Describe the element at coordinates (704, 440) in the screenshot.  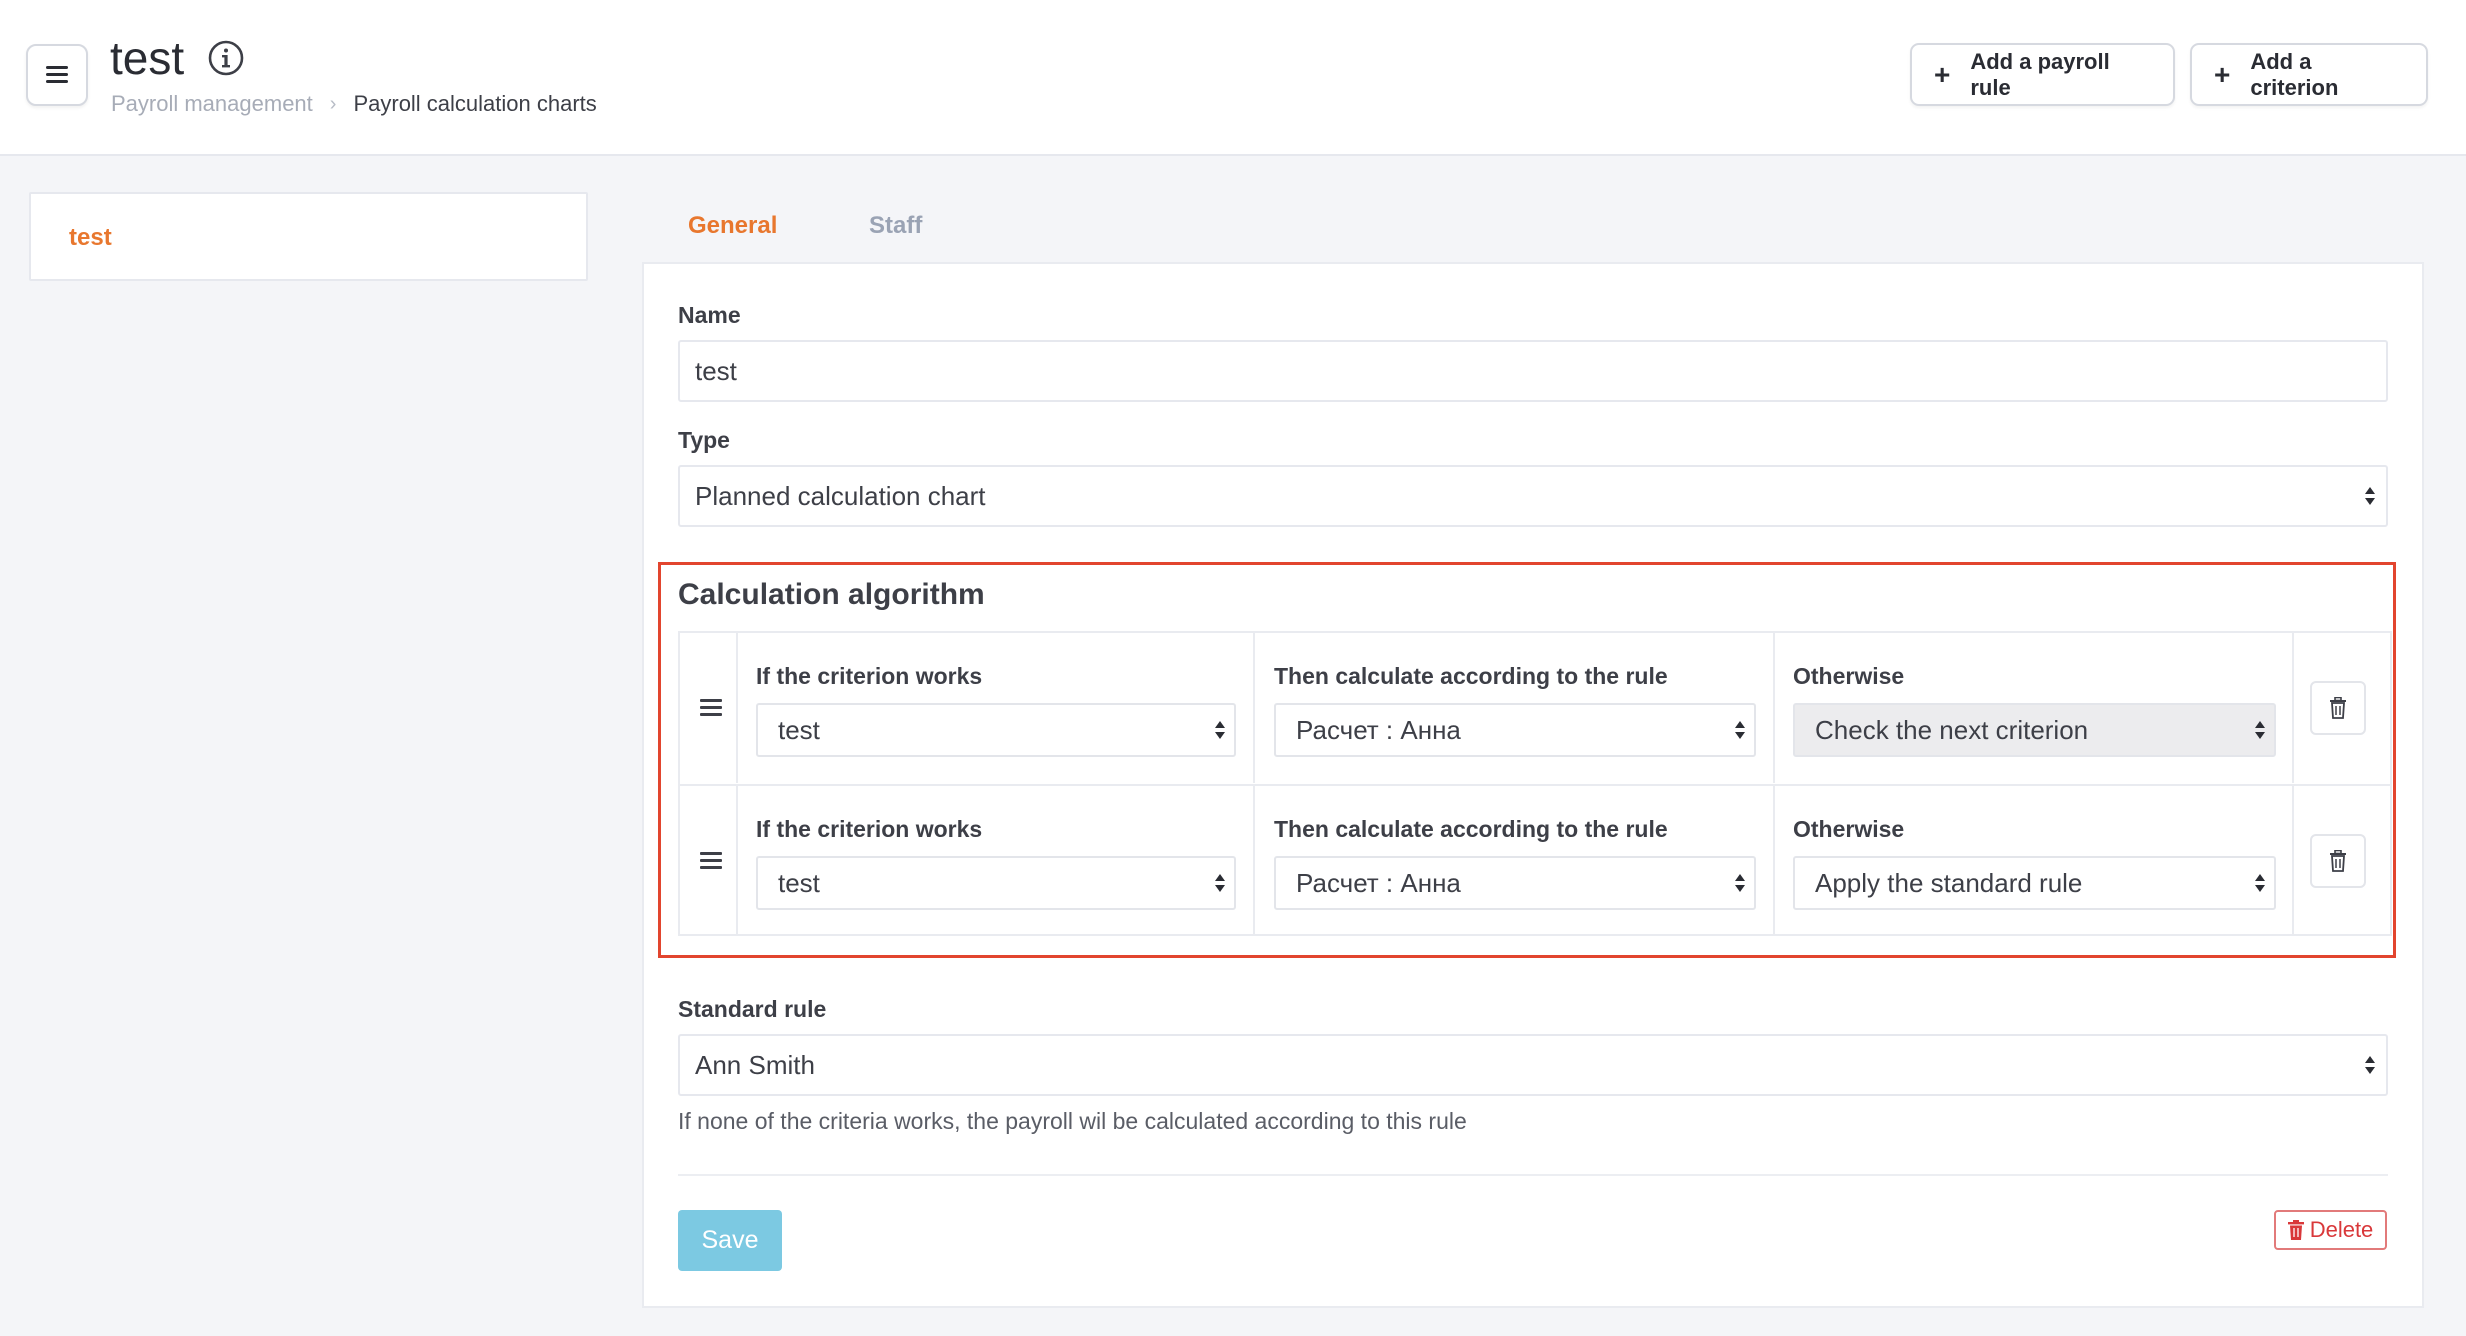
I see `type-label: Type` at that location.